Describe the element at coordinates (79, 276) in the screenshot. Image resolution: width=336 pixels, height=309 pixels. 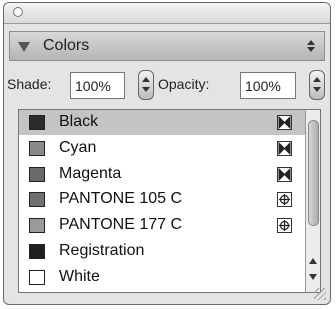
I see `swatch-name: White` at that location.